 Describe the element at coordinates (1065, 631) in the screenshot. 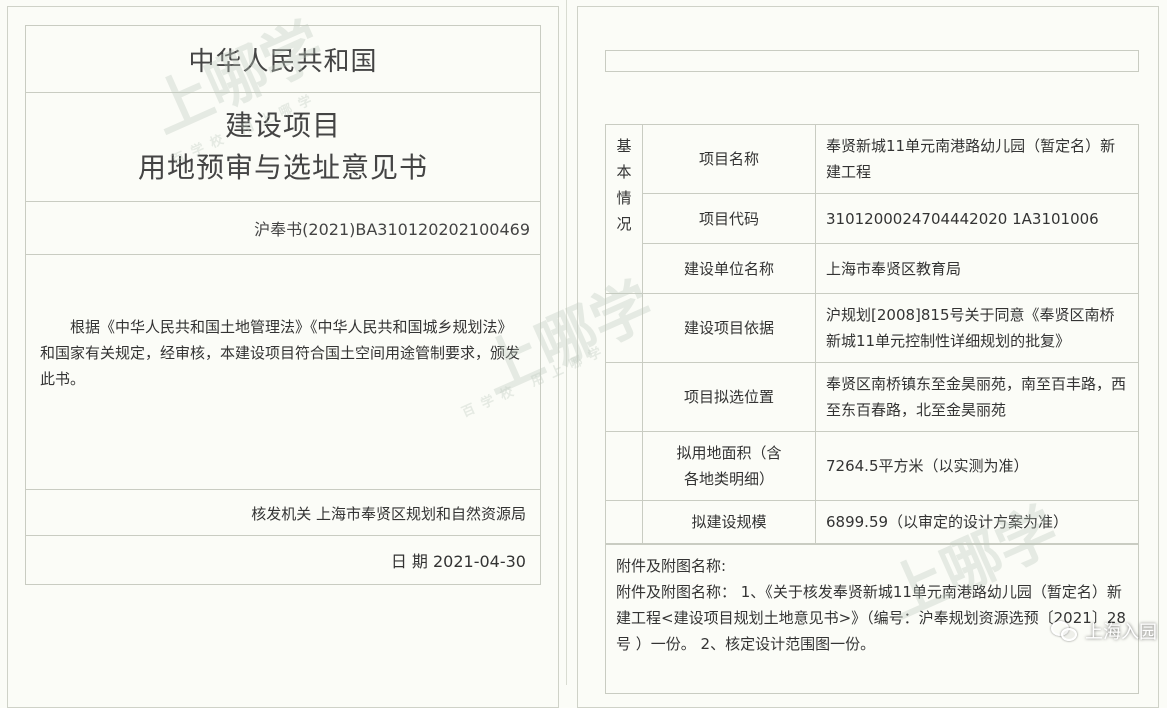

I see `wechat-icon` at that location.